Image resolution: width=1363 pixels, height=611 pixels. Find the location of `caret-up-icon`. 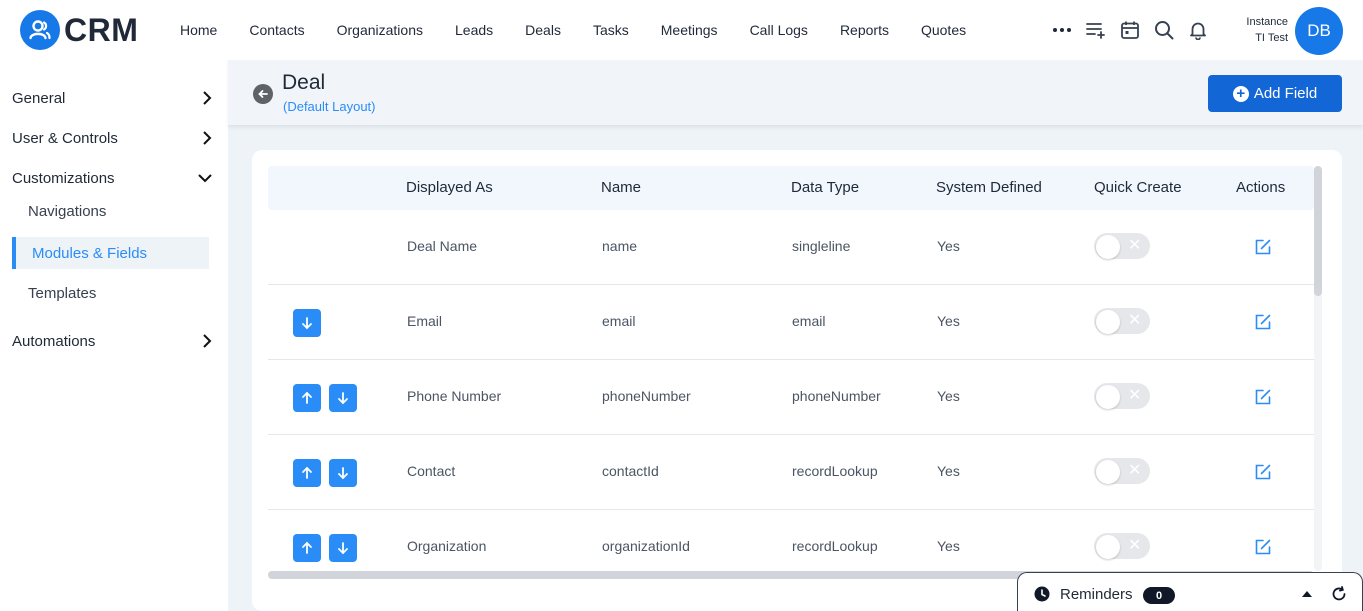

caret-up-icon is located at coordinates (1307, 594).